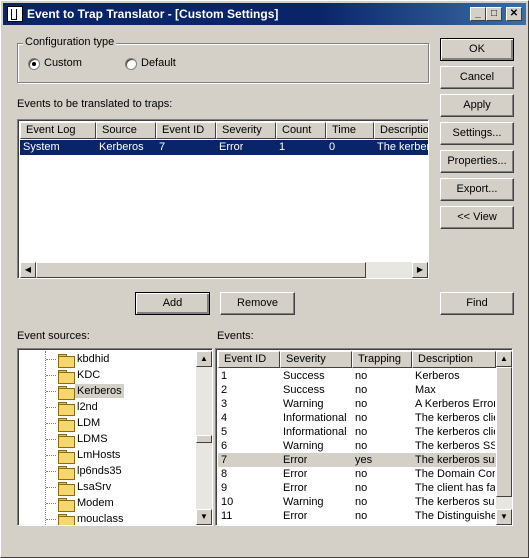  What do you see at coordinates (477, 303) in the screenshot?
I see `find-button: Find` at bounding box center [477, 303].